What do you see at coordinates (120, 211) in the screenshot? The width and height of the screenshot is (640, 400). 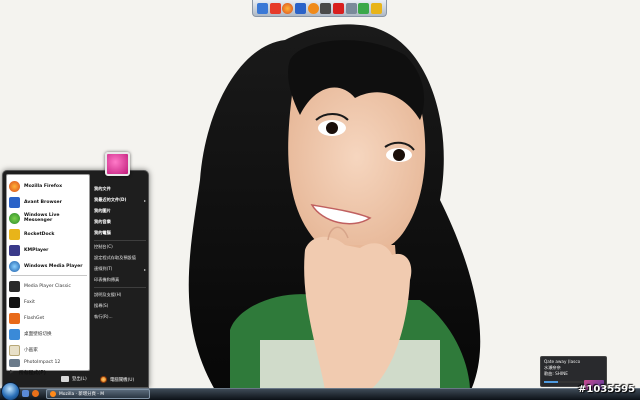 I see `place-my-pictures: 我的圖片` at bounding box center [120, 211].